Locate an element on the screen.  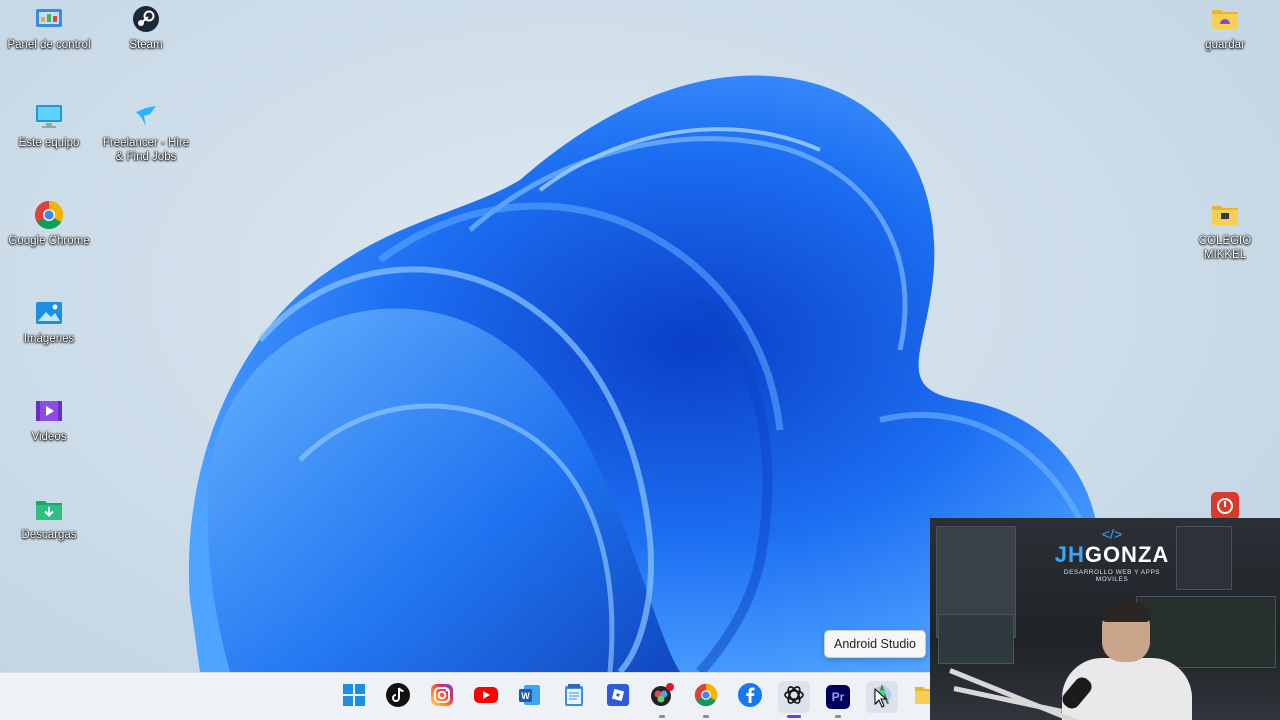
chatgpt-icon is located at coordinates (794, 697).